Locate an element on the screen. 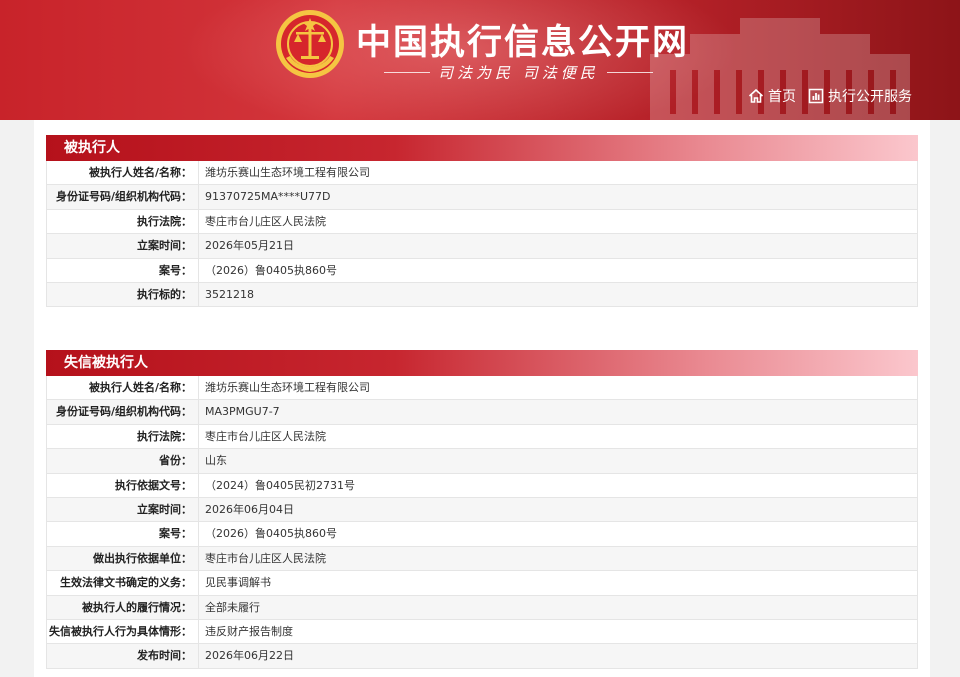 The image size is (960, 677). row-label: 省份： is located at coordinates (123, 461).